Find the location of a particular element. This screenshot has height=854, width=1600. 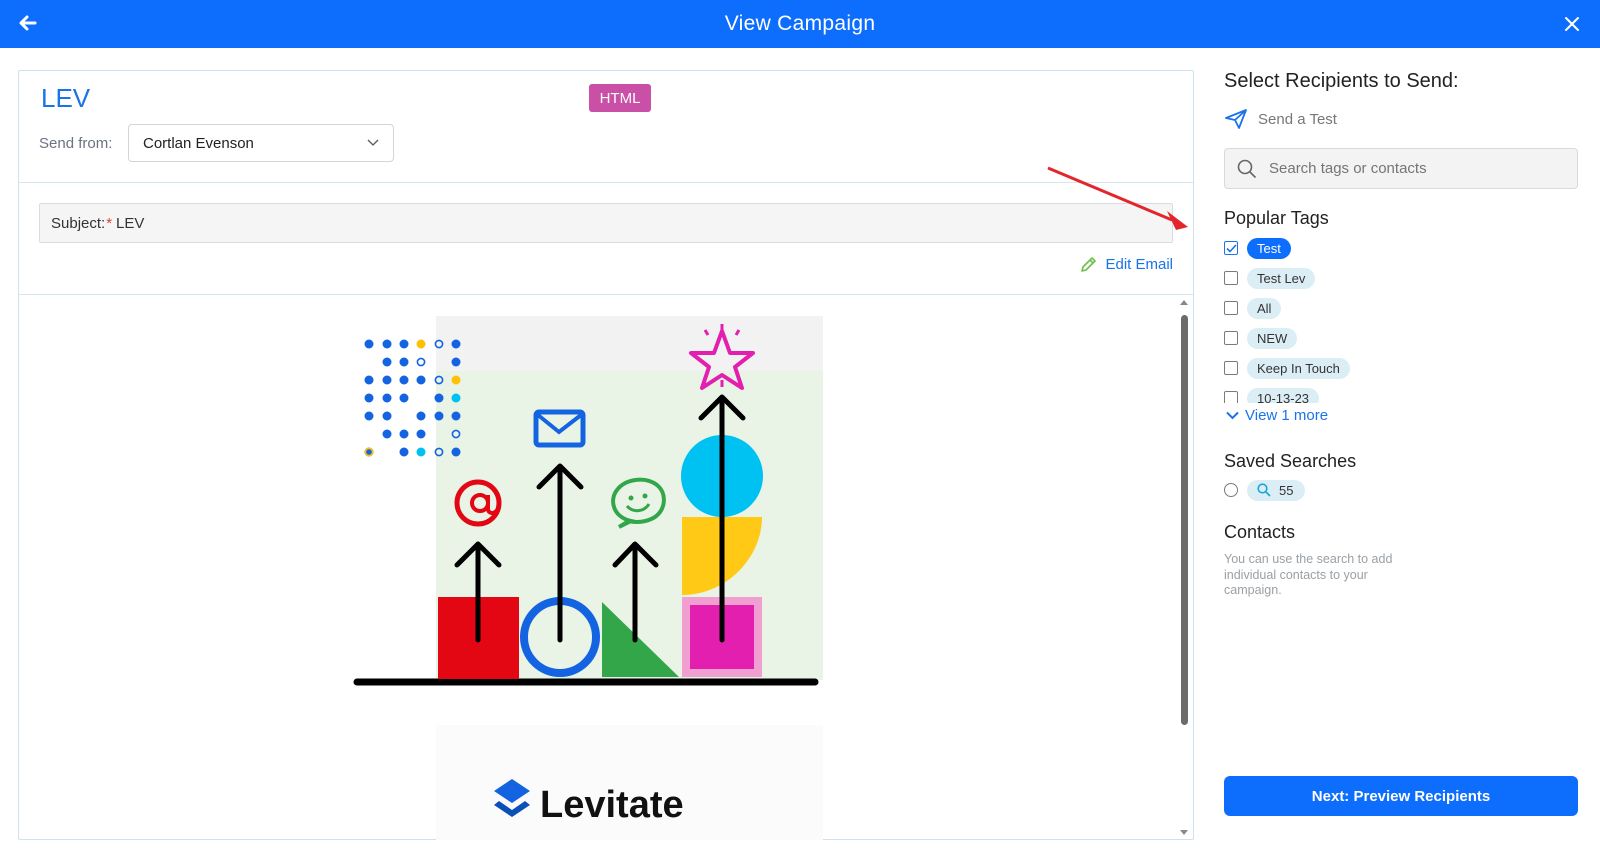

checkmark-icon is located at coordinates (1231, 248).